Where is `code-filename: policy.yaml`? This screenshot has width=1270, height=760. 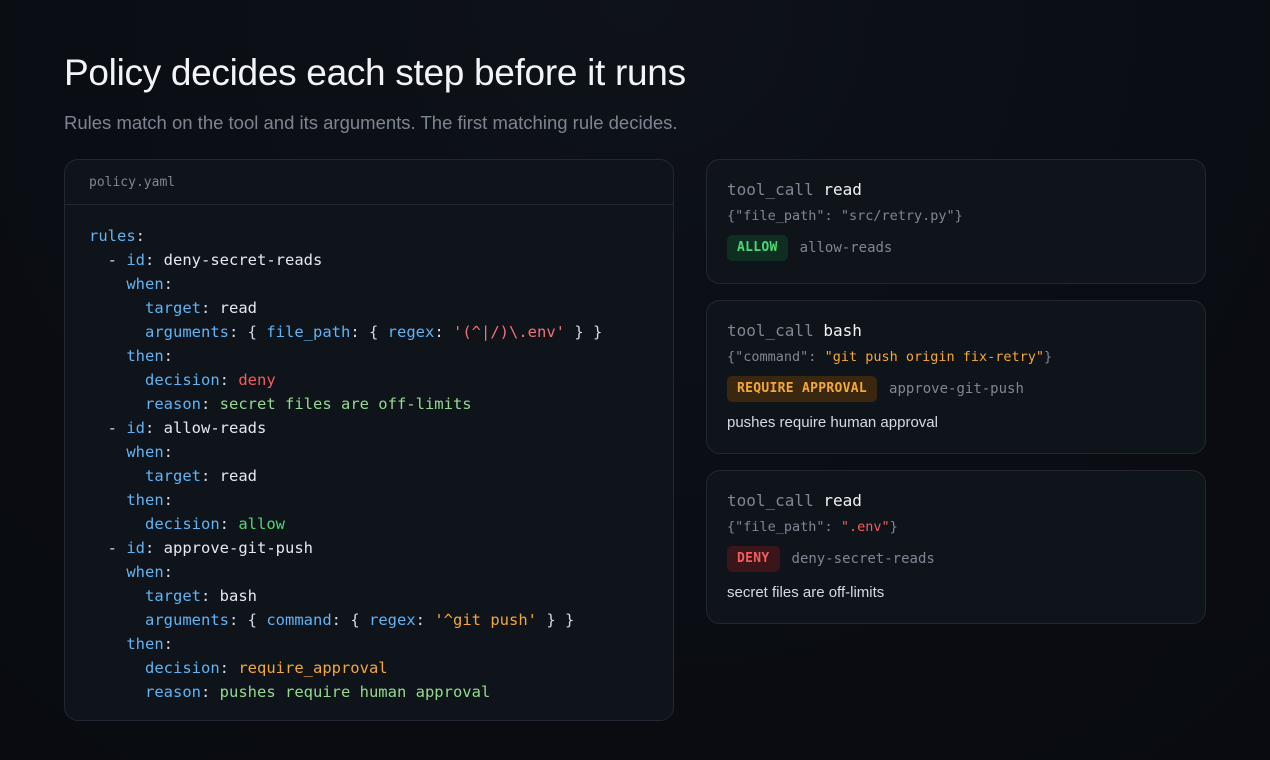 code-filename: policy.yaml is located at coordinates (369, 182).